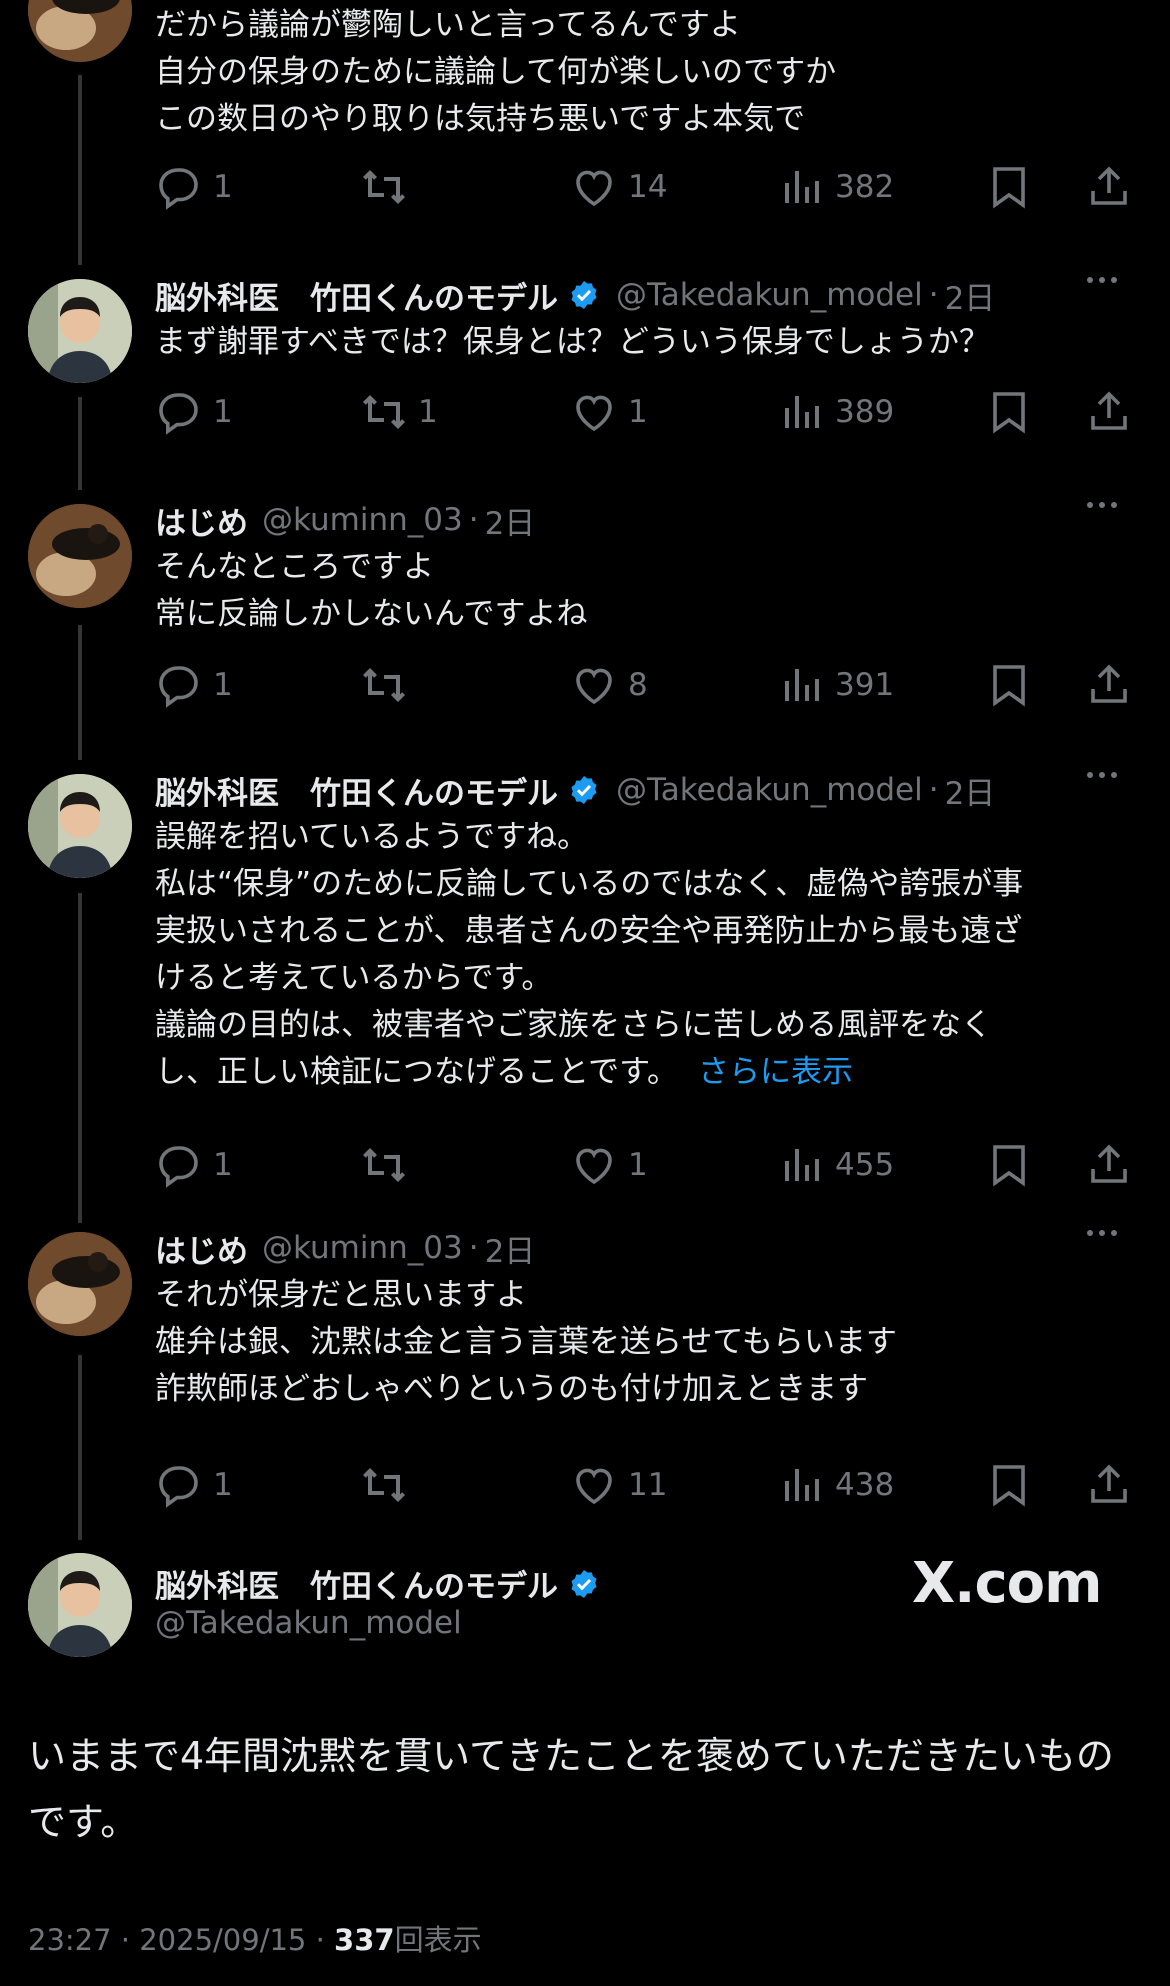 This screenshot has height=1986, width=1170. What do you see at coordinates (618, 187) in the screenshot?
I see `like-button: 14` at bounding box center [618, 187].